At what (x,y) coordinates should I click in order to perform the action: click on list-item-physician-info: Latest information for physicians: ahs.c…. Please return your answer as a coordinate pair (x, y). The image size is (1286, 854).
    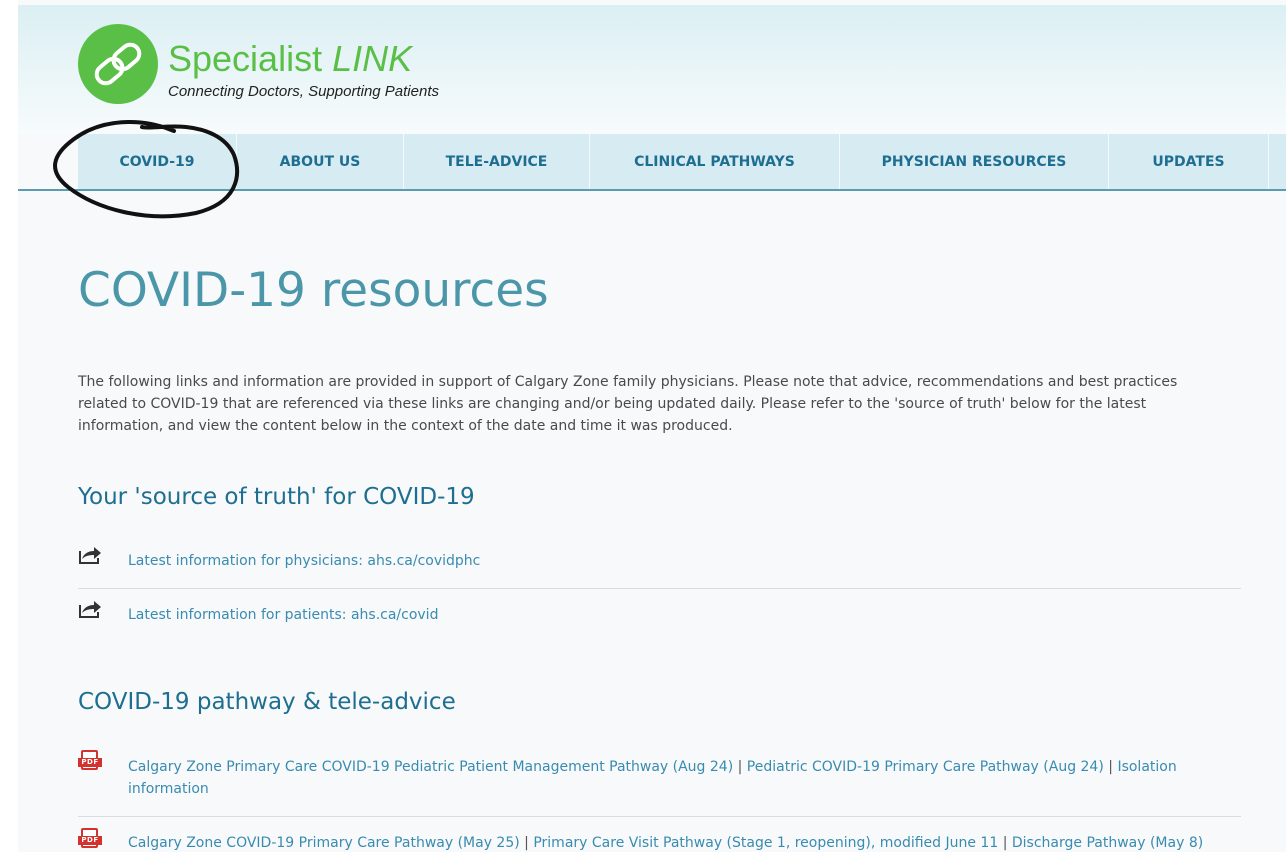
    Looking at the image, I should click on (659, 565).